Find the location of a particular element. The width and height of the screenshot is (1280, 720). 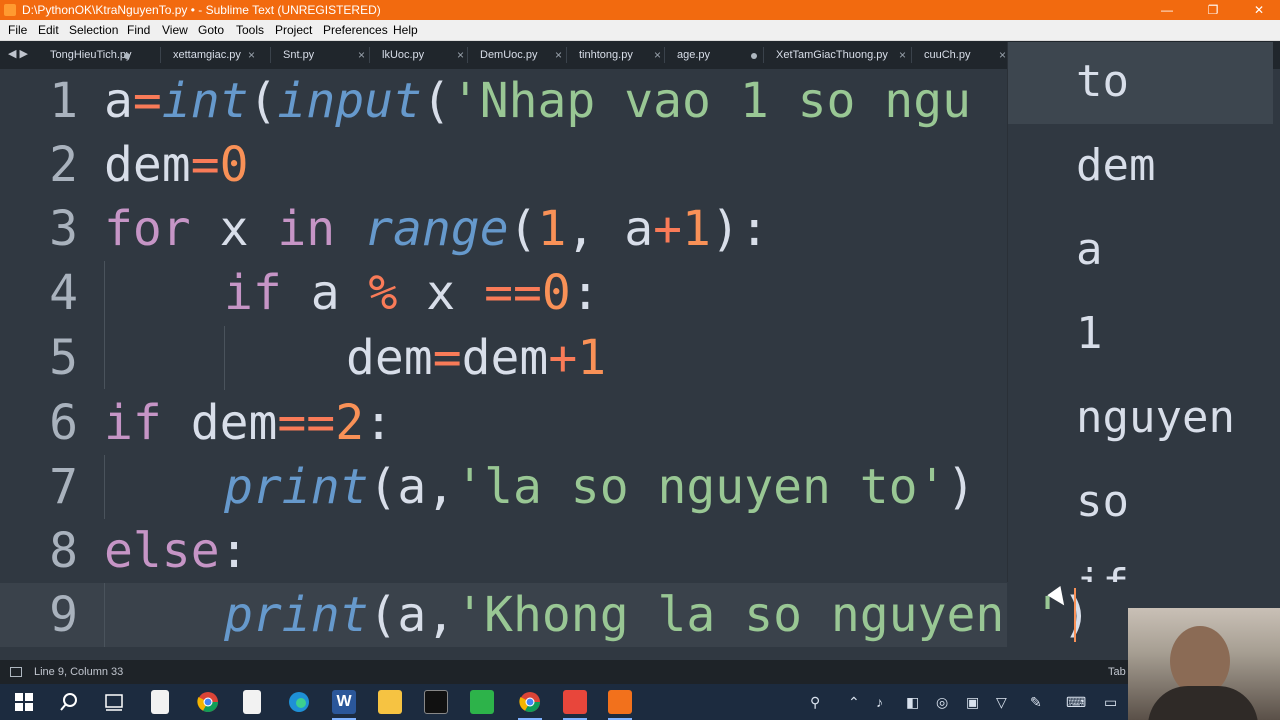

tab-age: age.py is located at coordinates (715, 55).